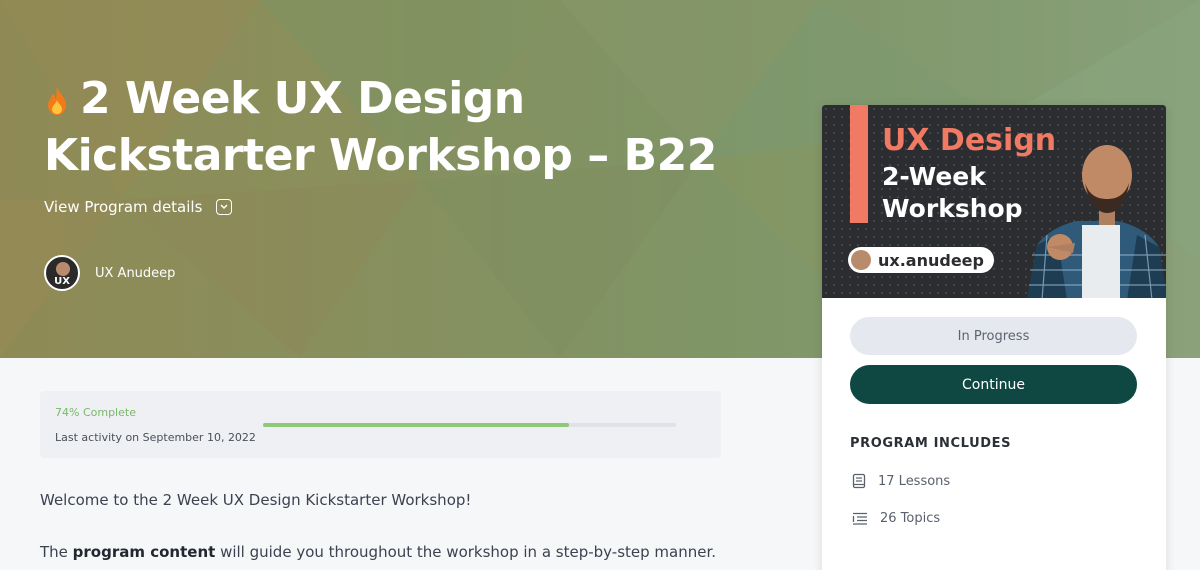  What do you see at coordinates (914, 481) in the screenshot?
I see `lessons-count: 17 Lessons` at bounding box center [914, 481].